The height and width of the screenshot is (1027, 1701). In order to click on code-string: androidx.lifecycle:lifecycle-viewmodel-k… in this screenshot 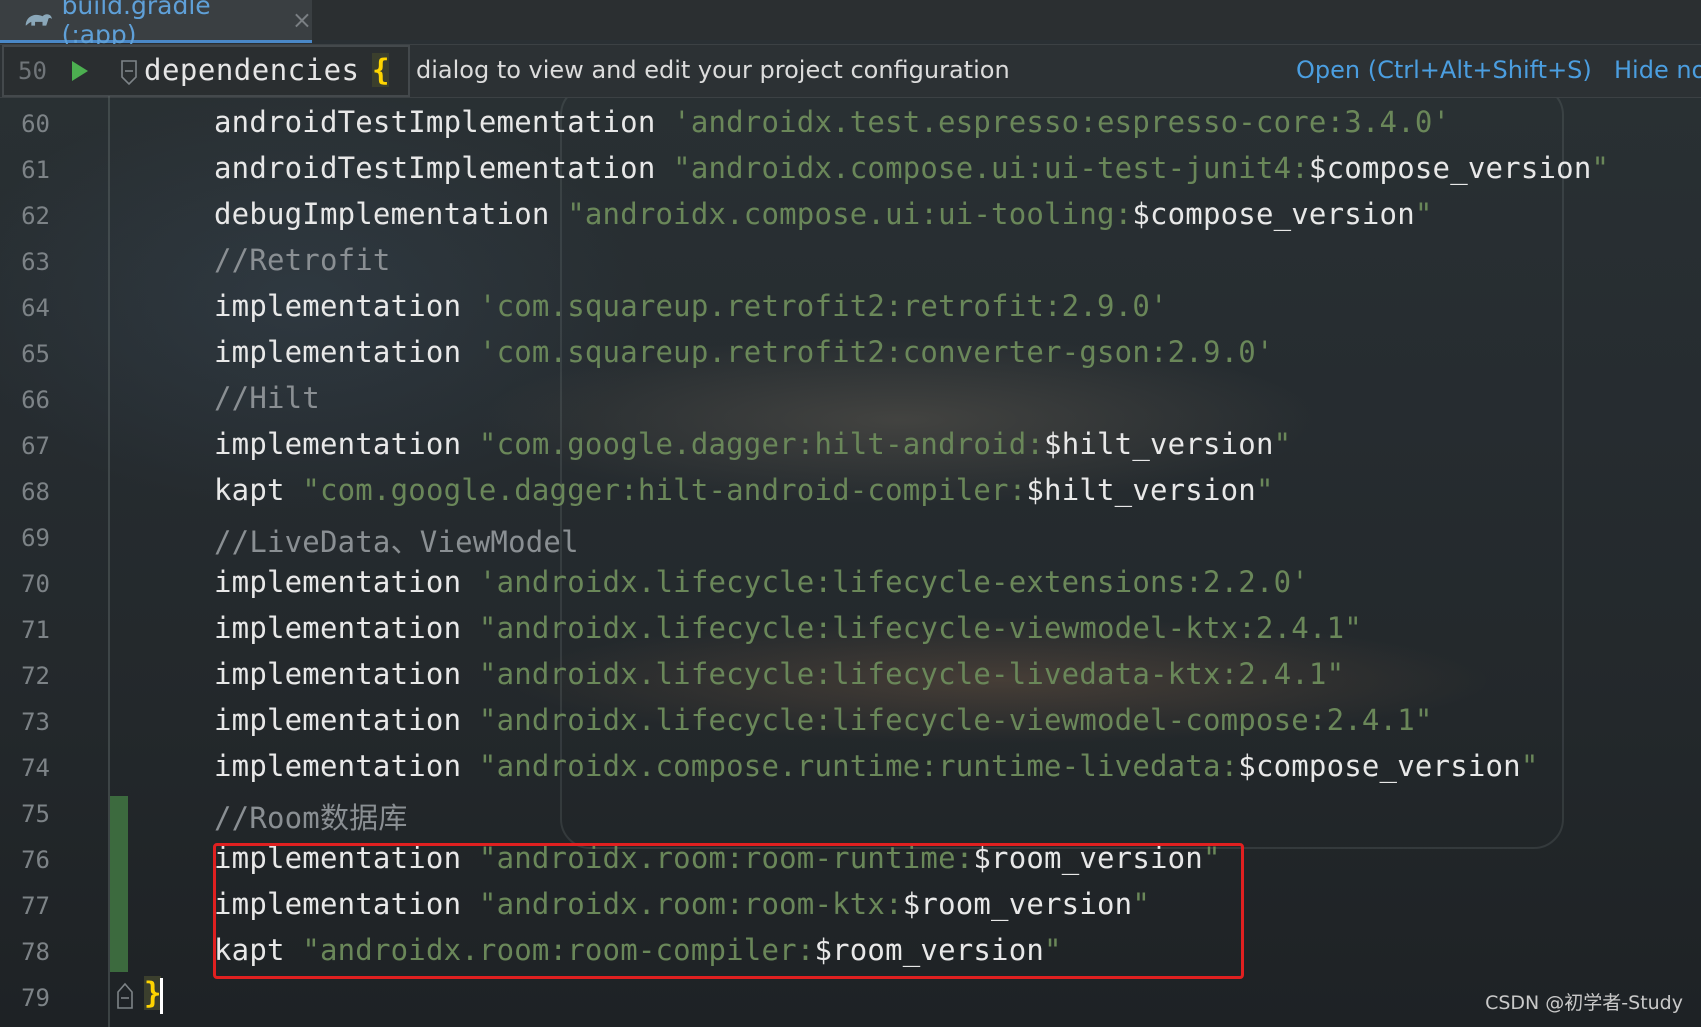, I will do `click(920, 628)`.